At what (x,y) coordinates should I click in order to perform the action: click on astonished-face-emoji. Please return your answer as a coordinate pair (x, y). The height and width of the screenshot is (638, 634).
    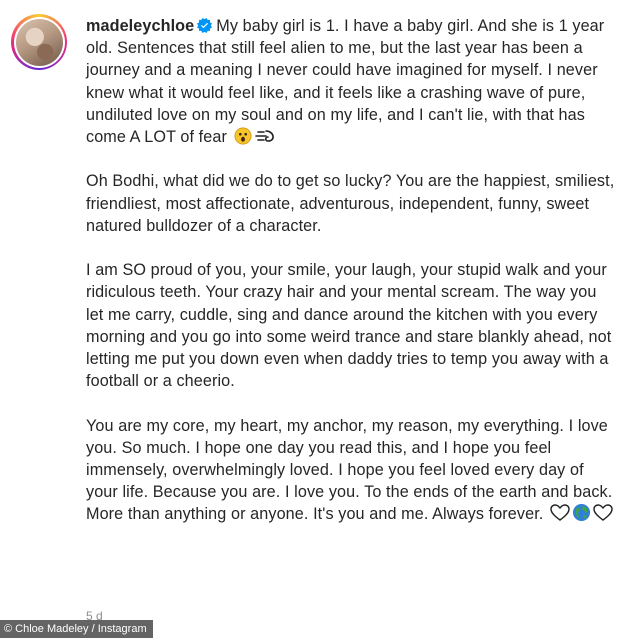
    Looking at the image, I should click on (243, 136).